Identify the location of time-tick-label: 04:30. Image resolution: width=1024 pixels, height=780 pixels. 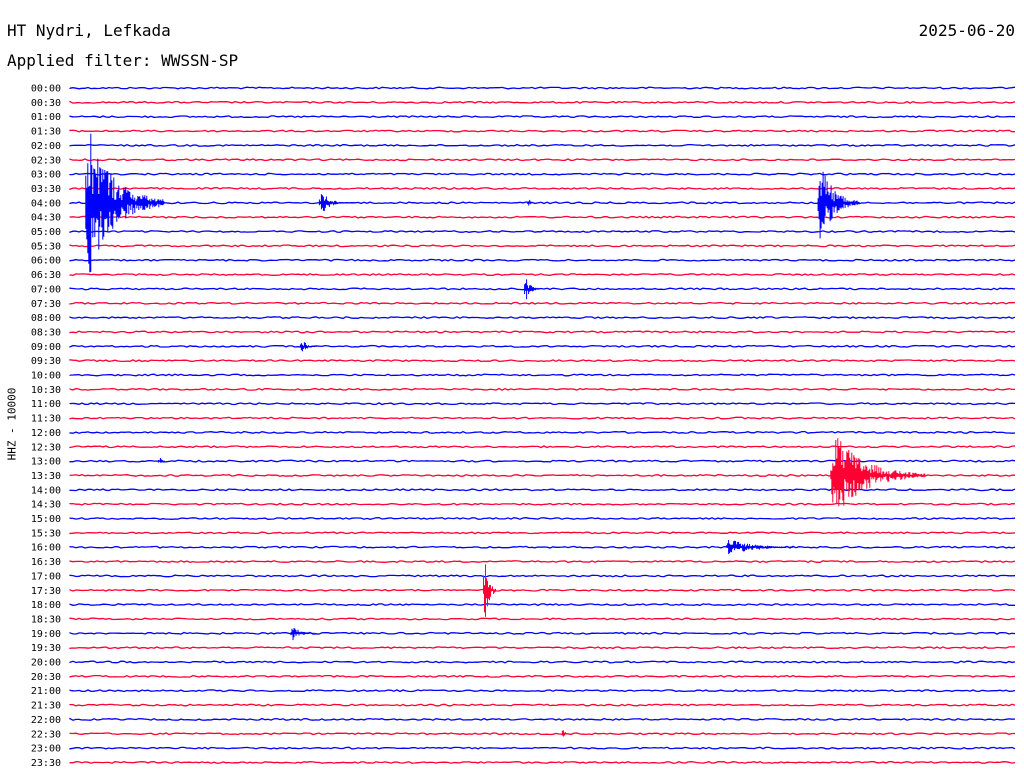
(46, 218).